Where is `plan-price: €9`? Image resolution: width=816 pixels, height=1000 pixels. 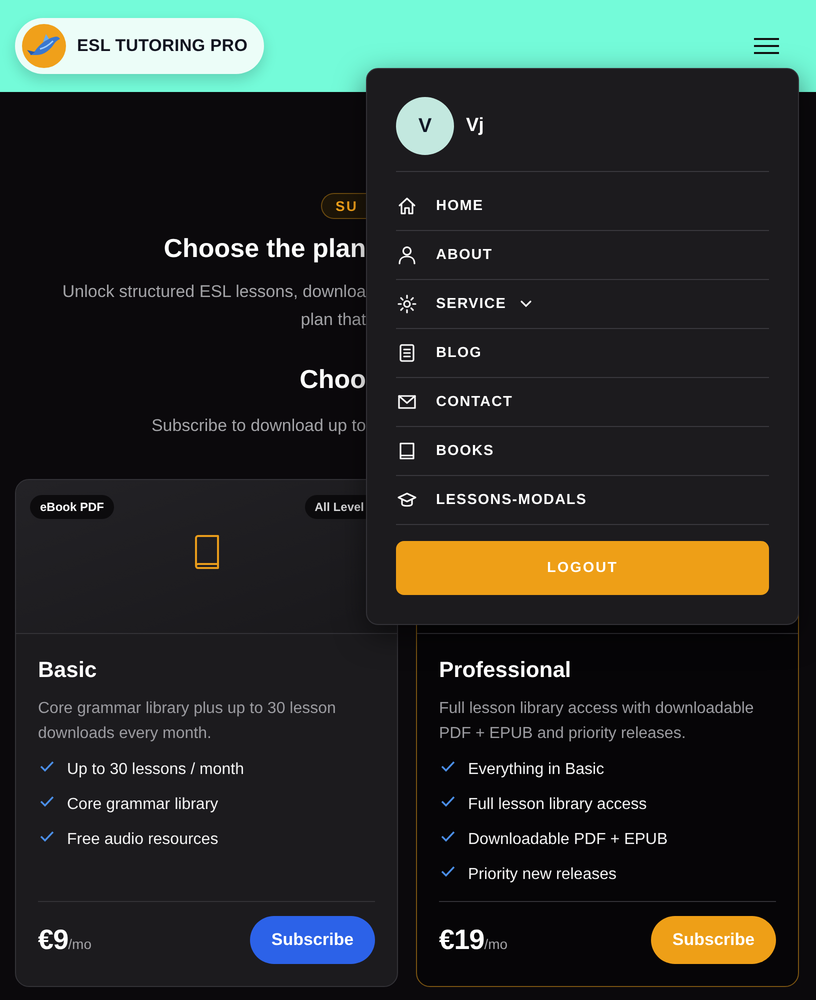 plan-price: €9 is located at coordinates (53, 940).